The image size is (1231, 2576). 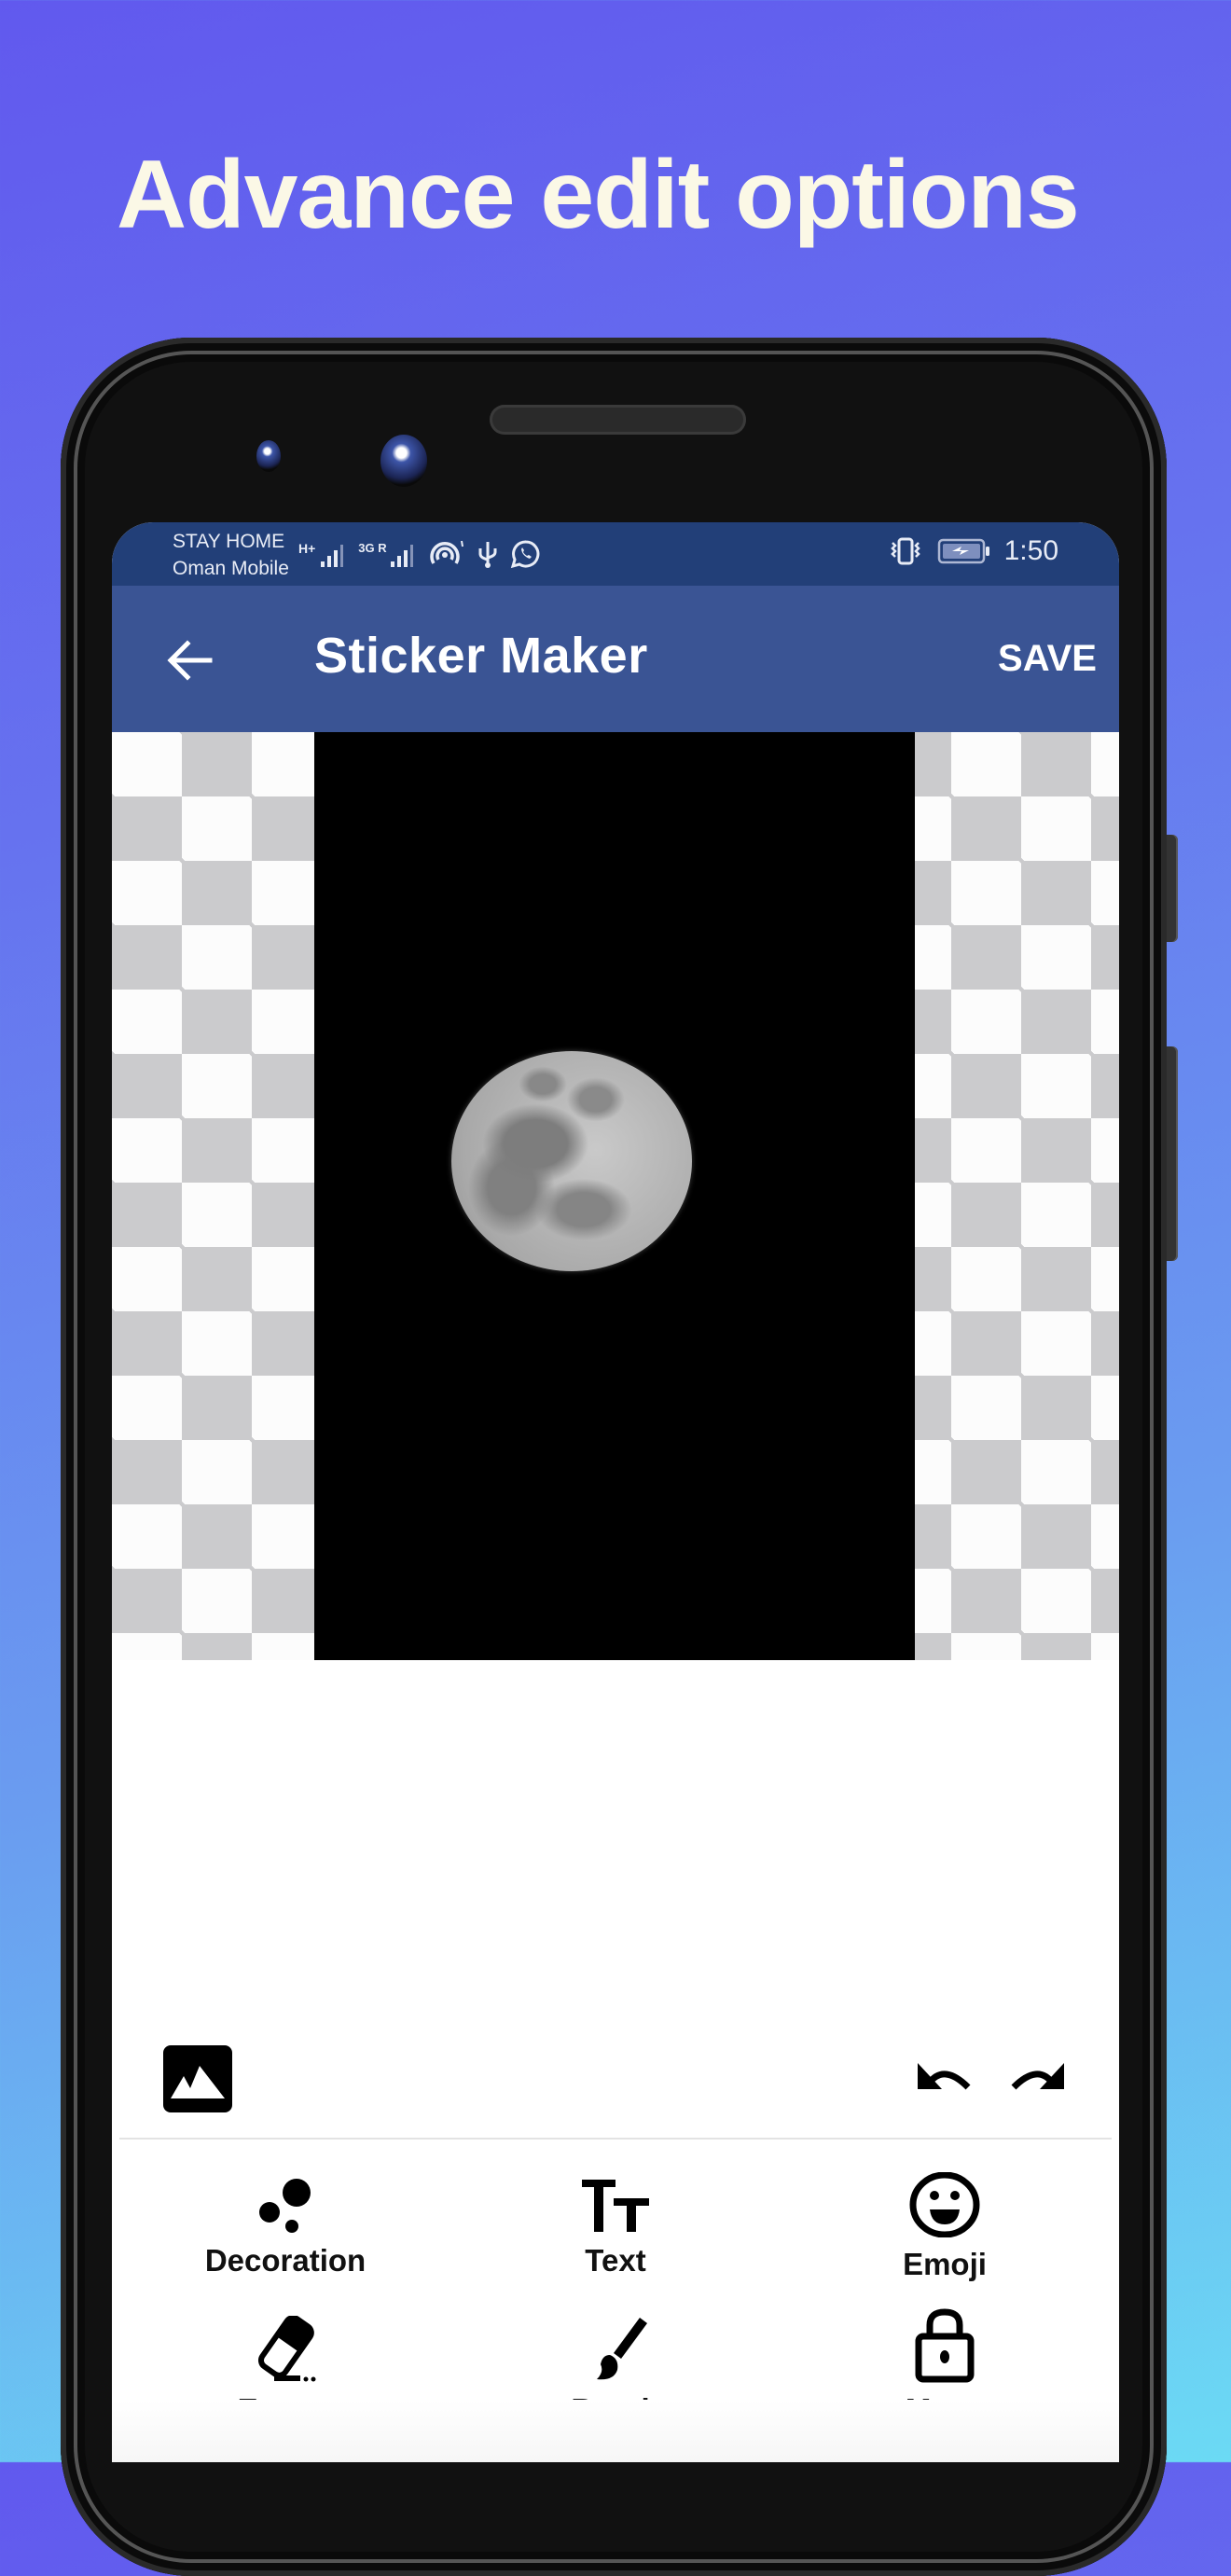 I want to click on tool-decoration: Decoration, so click(x=285, y=2228).